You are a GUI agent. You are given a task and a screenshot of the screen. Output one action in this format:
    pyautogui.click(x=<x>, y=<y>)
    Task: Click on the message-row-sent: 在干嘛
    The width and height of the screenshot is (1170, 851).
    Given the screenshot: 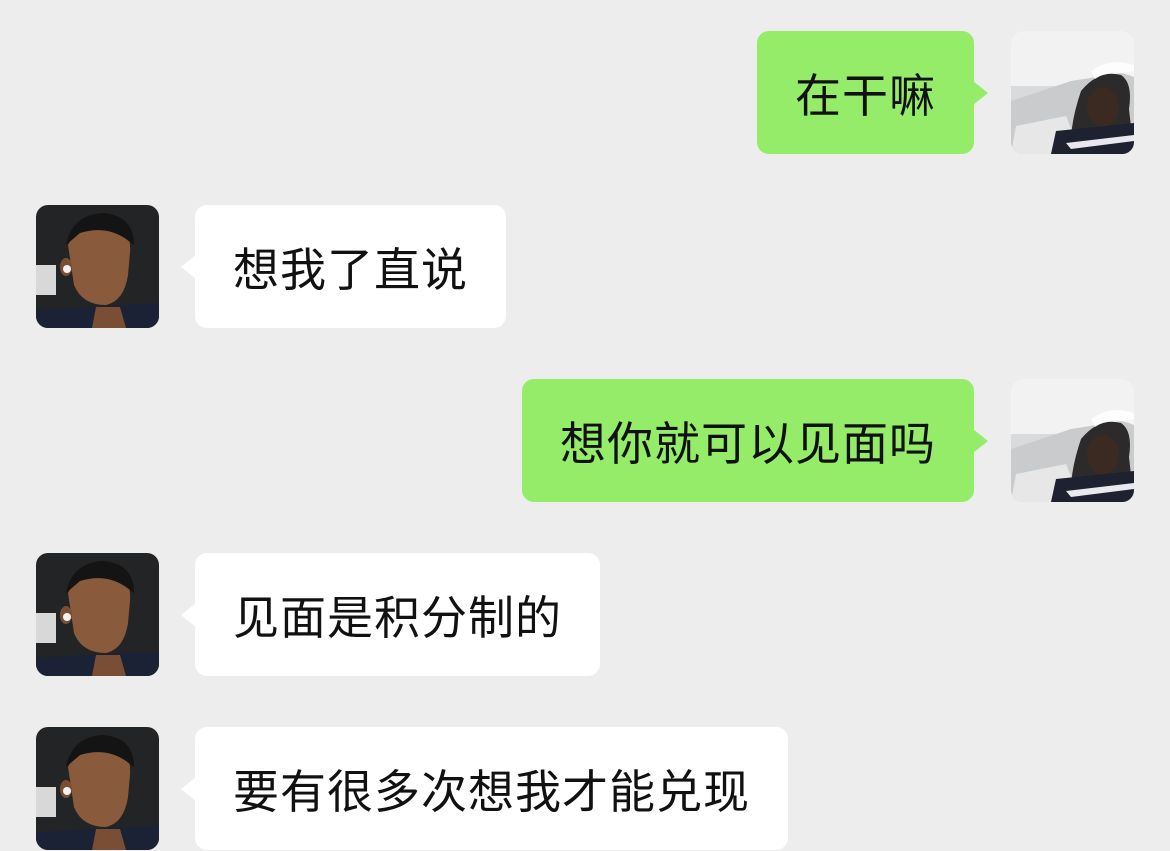 What is the action you would take?
    pyautogui.click(x=585, y=93)
    